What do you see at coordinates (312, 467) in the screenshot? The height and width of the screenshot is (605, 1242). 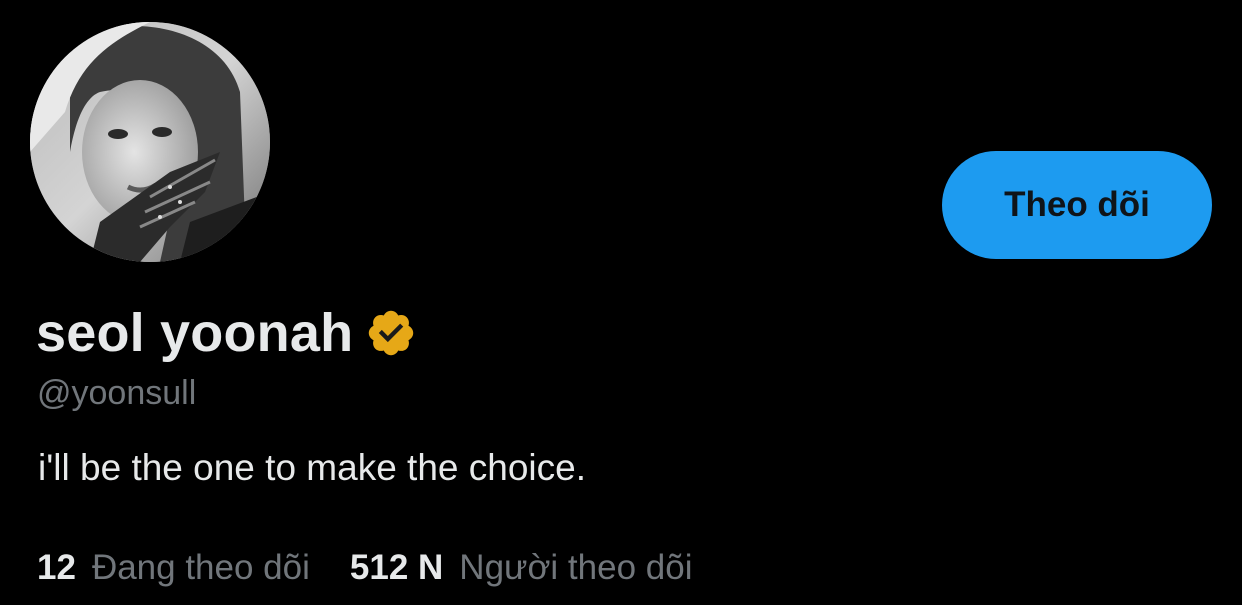 I see `user-bio: i'll be the one to make the choice.` at bounding box center [312, 467].